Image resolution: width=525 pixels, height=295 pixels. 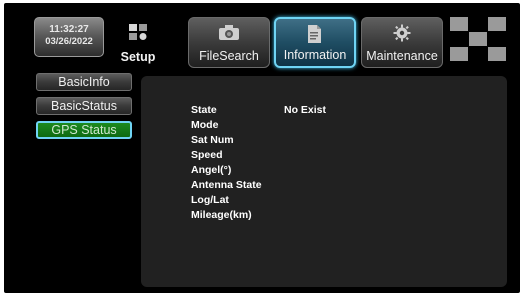 What do you see at coordinates (210, 200) in the screenshot?
I see `field-label-log-lat: Log/Lat` at bounding box center [210, 200].